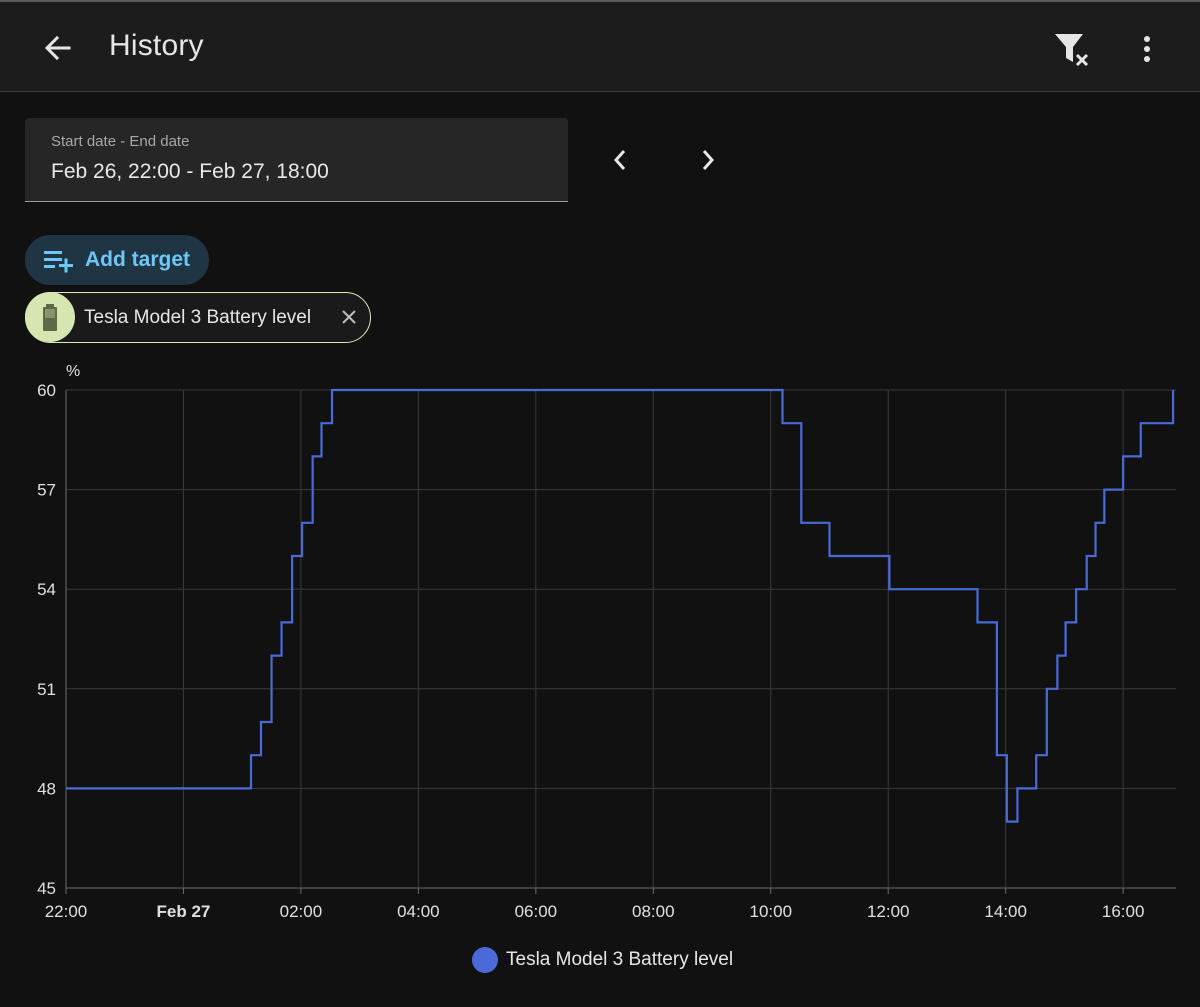 The height and width of the screenshot is (1007, 1200). I want to click on entity-chip: Tesla Model 3 Battery level, so click(198, 317).